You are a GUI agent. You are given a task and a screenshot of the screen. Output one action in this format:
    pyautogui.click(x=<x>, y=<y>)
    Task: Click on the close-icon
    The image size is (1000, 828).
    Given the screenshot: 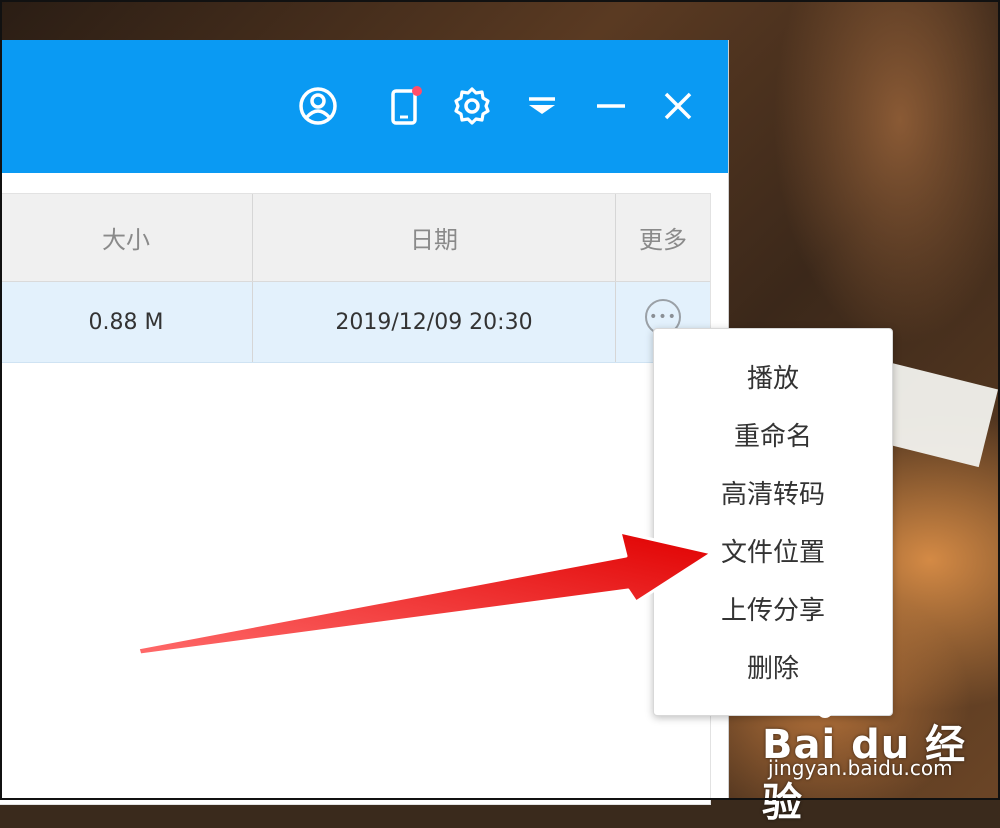 What is the action you would take?
    pyautogui.click(x=678, y=106)
    